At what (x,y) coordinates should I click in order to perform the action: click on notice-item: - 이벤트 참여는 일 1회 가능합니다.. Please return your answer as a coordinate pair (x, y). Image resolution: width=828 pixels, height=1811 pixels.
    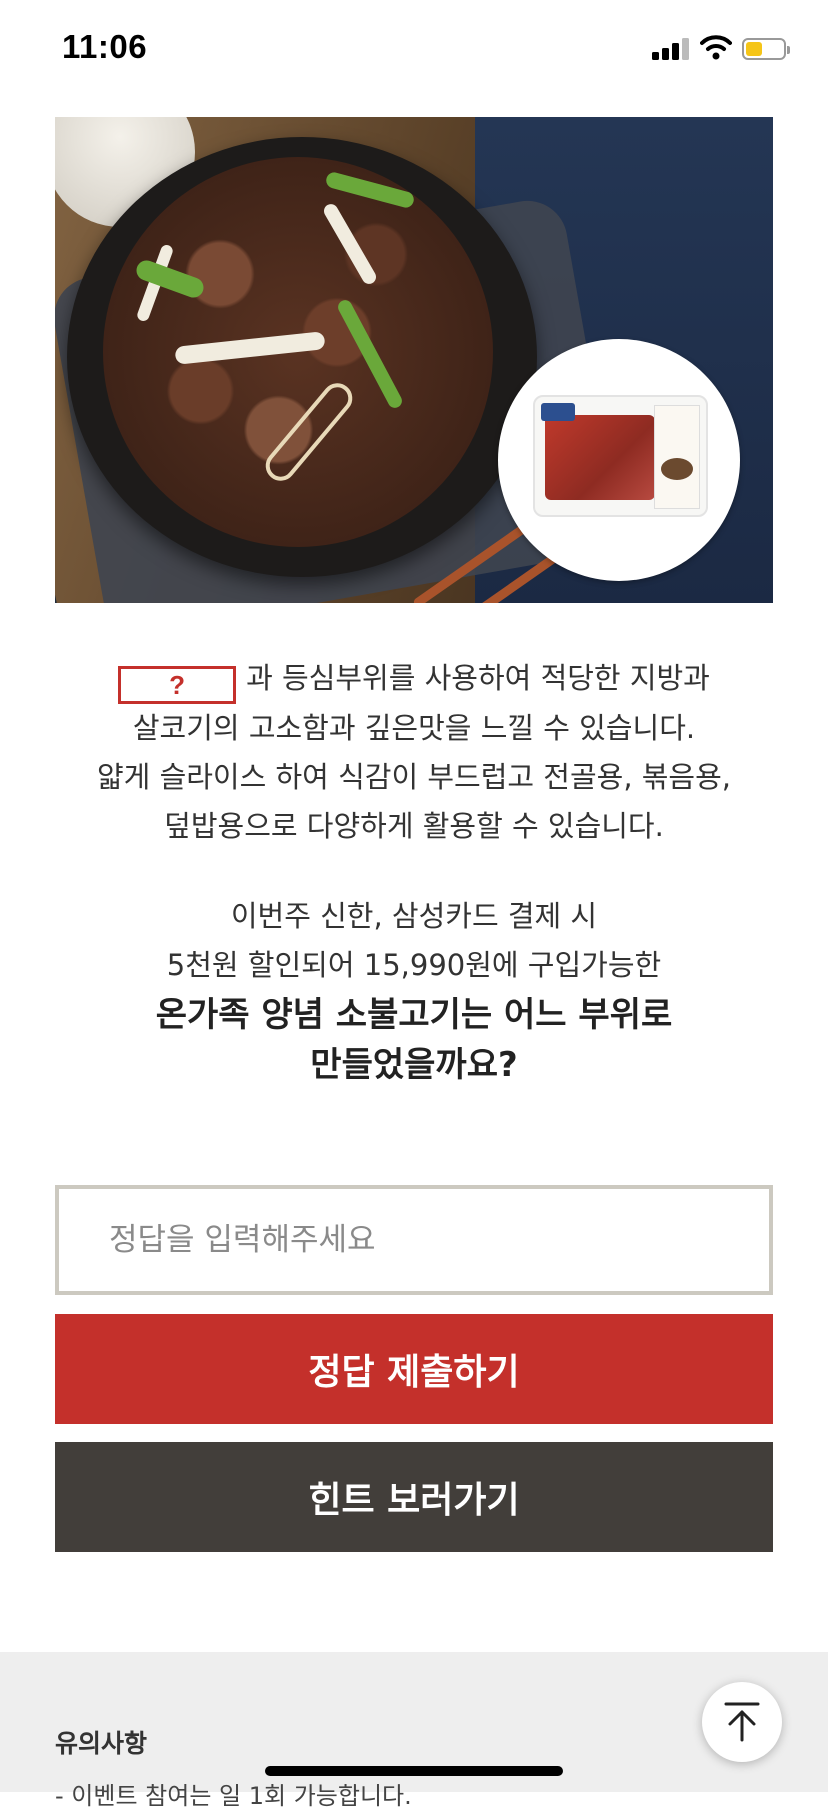
    Looking at the image, I should click on (233, 1796).